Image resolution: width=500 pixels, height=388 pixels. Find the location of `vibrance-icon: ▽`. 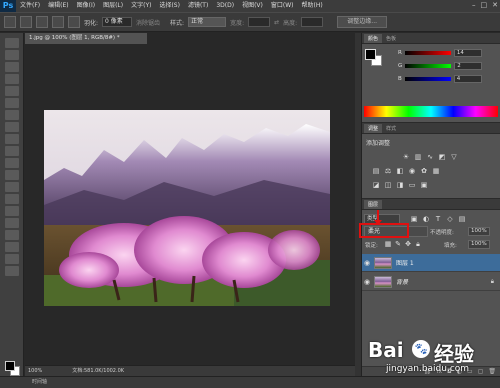

vibrance-icon: ▽ is located at coordinates (454, 157).